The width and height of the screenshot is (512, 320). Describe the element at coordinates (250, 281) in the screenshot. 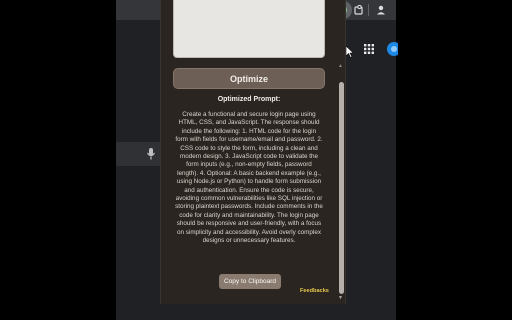

I see `copy-to-clipboard-button: Copy to Clipboard` at that location.